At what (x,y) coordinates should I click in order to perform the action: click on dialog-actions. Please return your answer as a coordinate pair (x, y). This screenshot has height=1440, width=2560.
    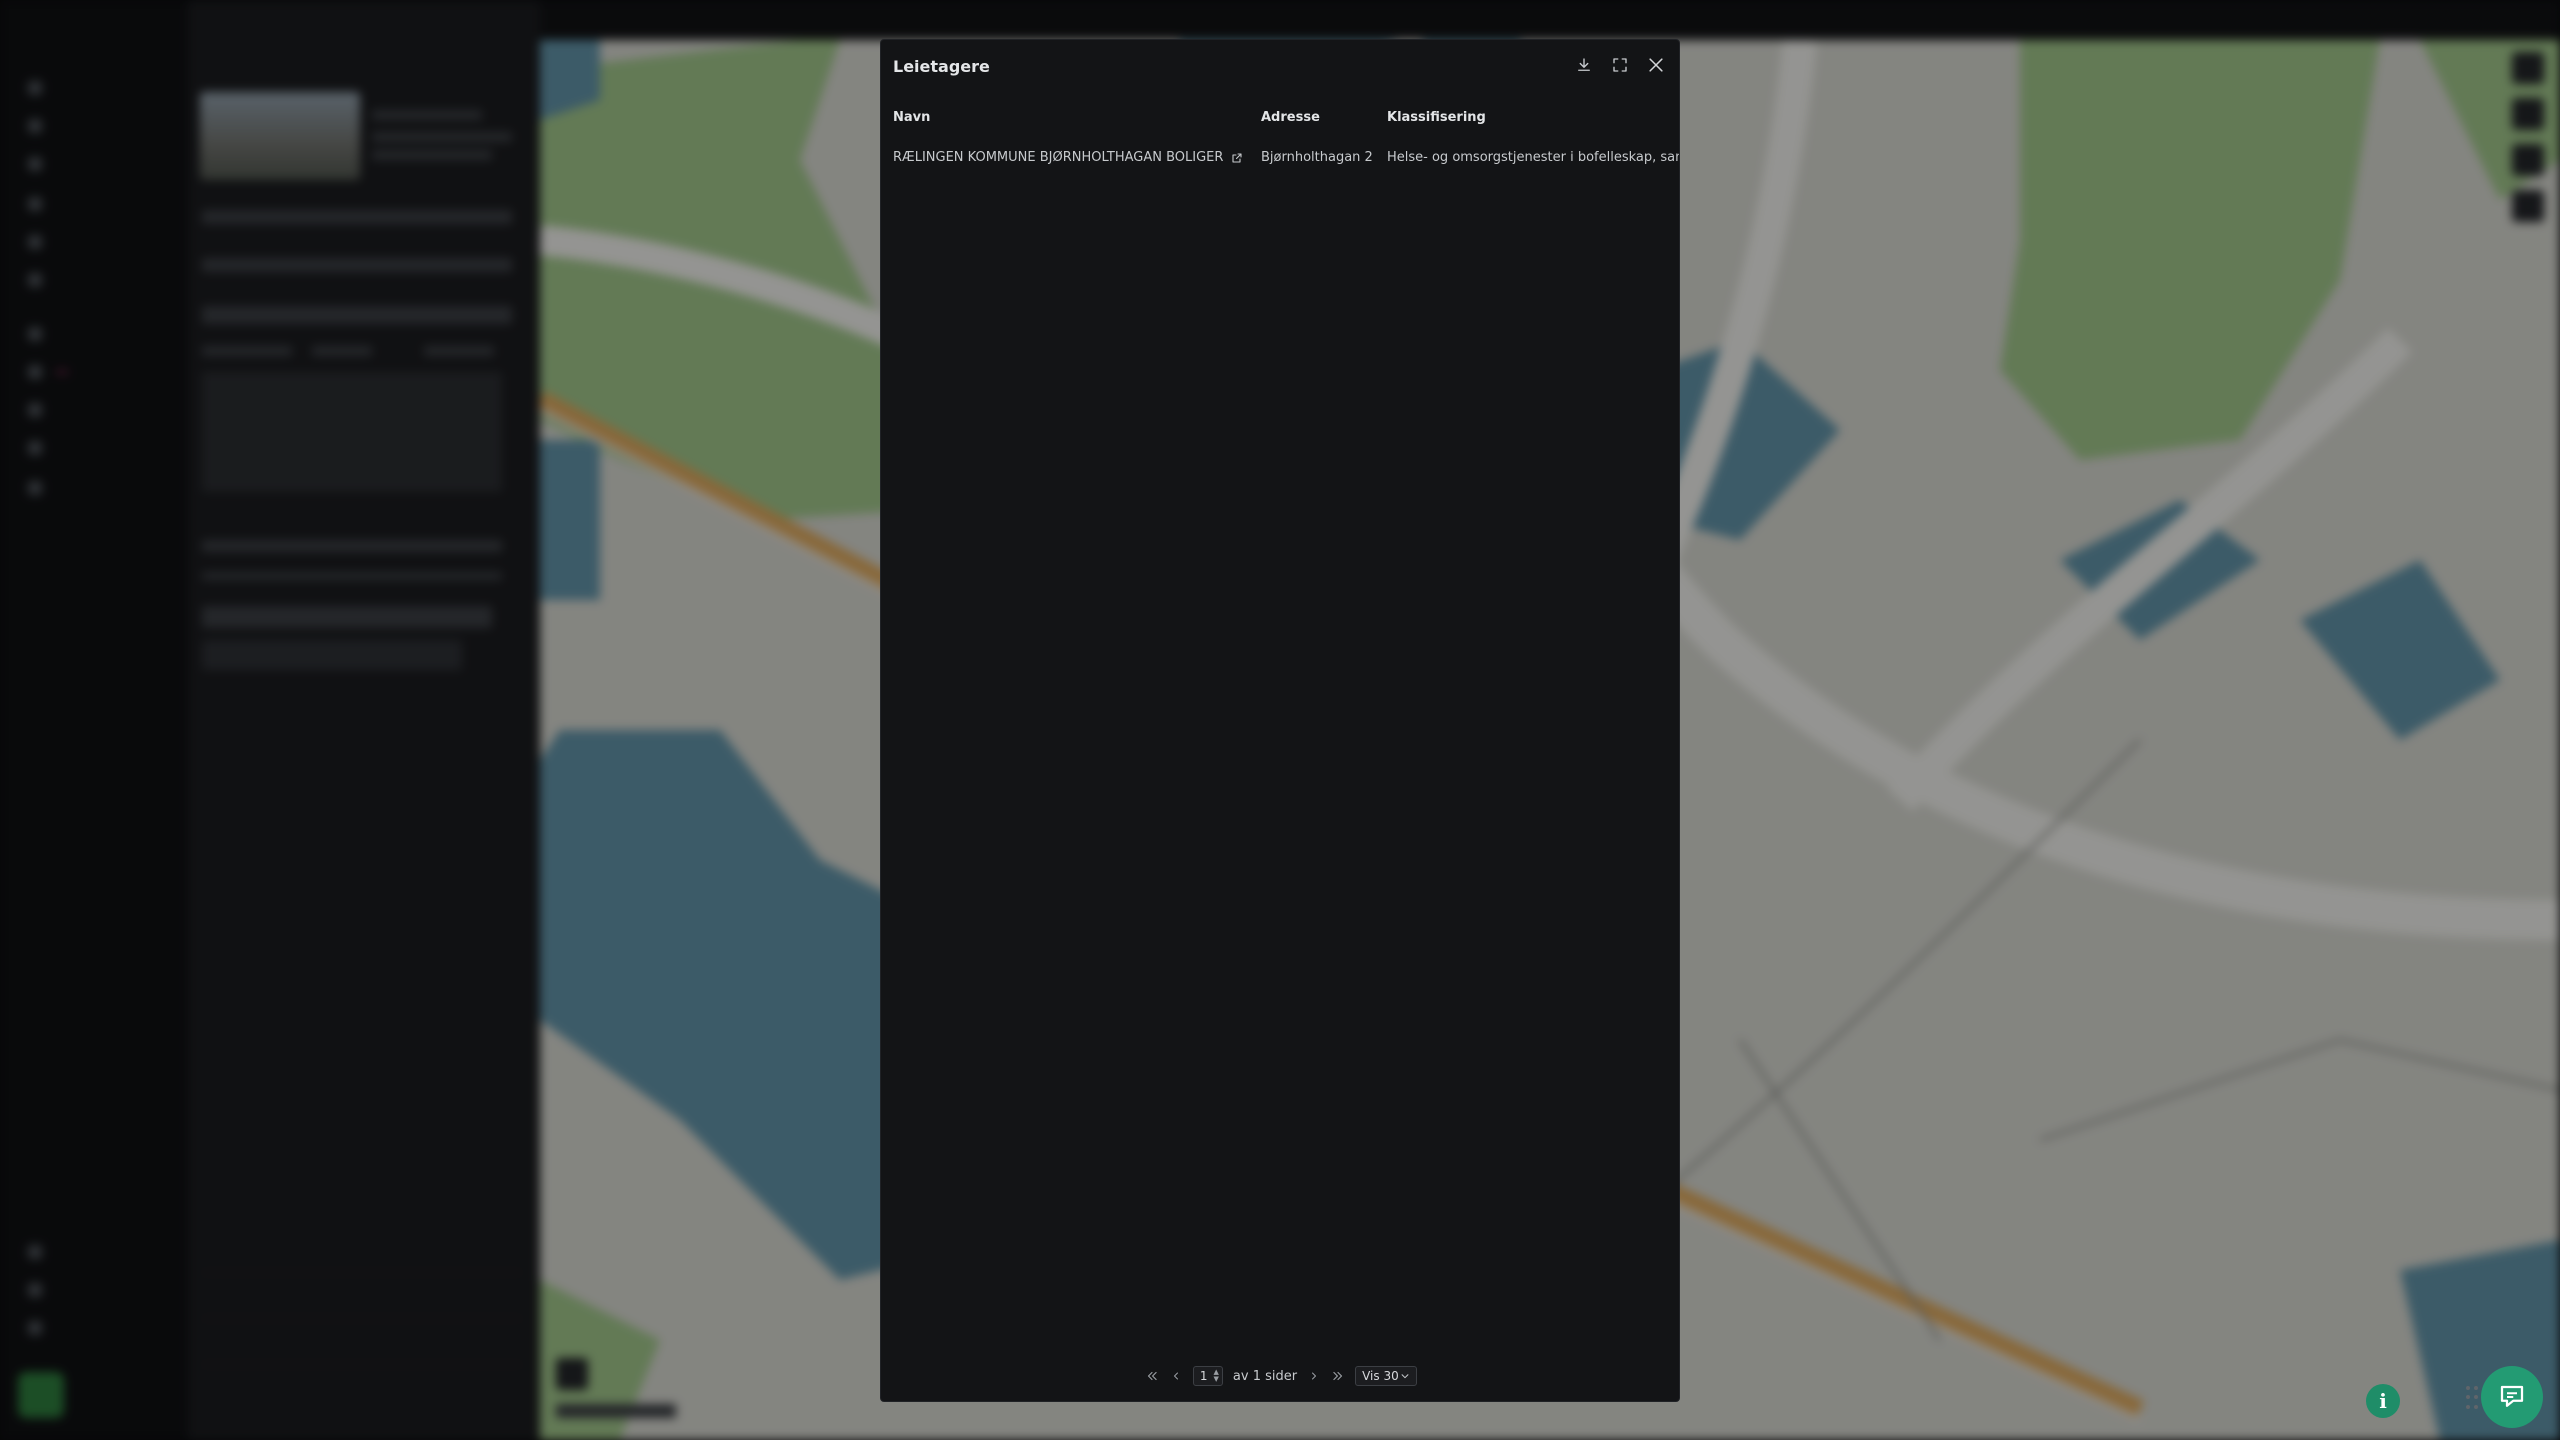
    Looking at the image, I should click on (1620, 65).